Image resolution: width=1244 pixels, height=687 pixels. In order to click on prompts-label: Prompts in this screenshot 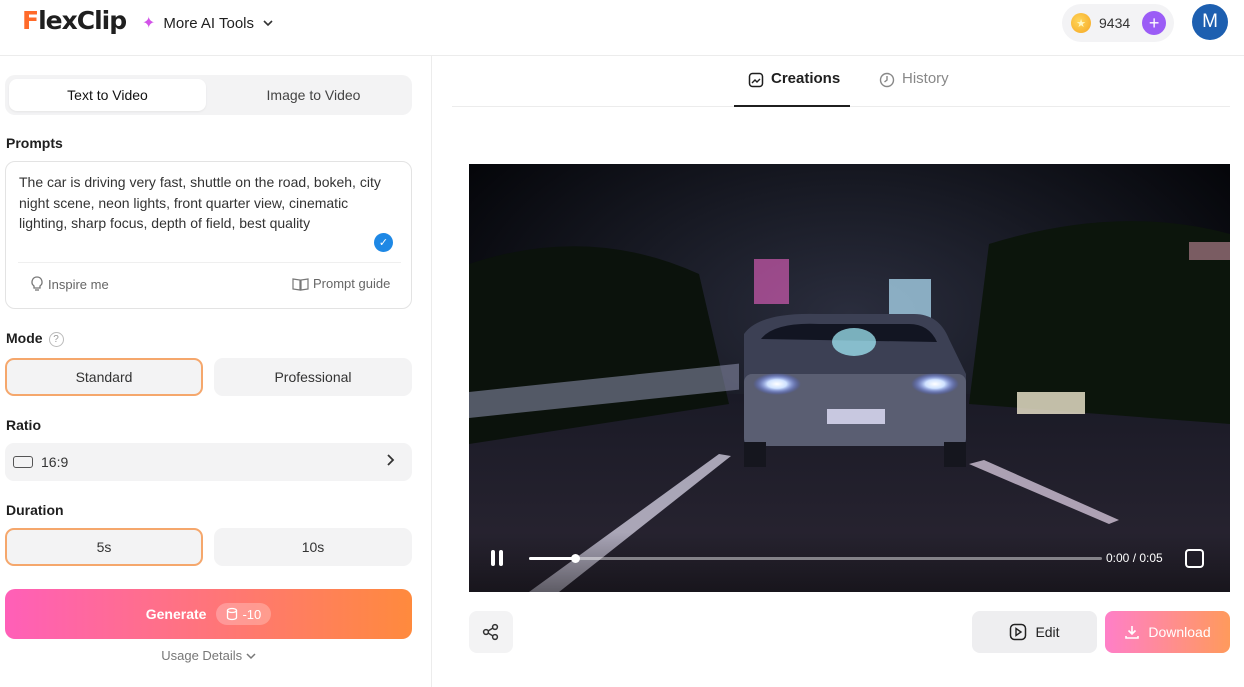, I will do `click(34, 143)`.